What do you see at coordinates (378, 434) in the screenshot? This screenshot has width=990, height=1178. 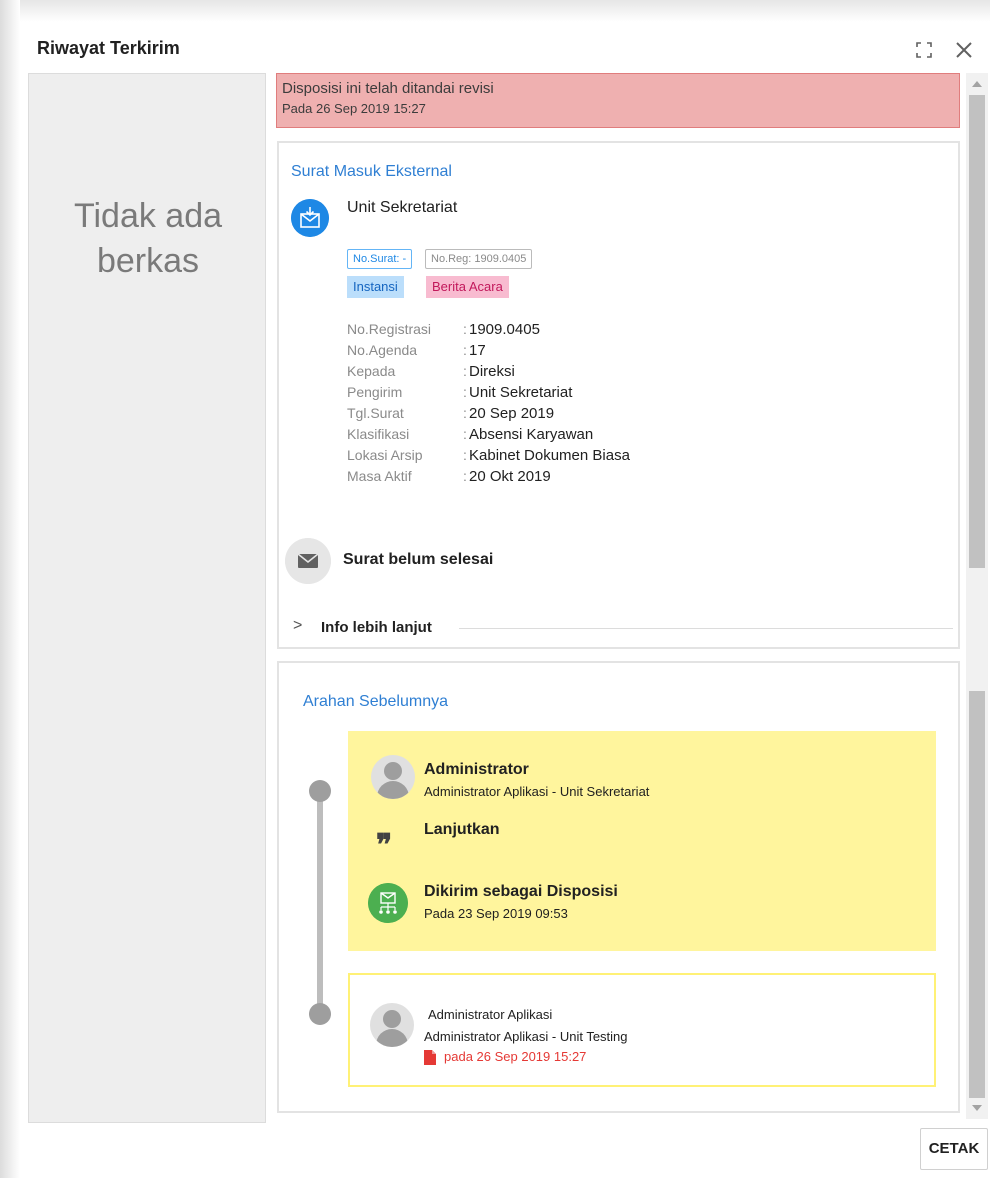 I see `info-key: Klasifikasi` at bounding box center [378, 434].